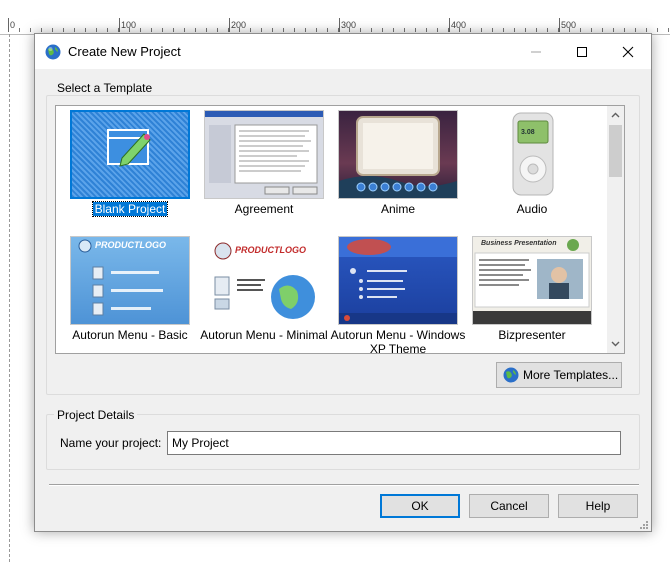  What do you see at coordinates (130, 335) in the screenshot?
I see `template-label: Autorun Menu - Basic` at bounding box center [130, 335].